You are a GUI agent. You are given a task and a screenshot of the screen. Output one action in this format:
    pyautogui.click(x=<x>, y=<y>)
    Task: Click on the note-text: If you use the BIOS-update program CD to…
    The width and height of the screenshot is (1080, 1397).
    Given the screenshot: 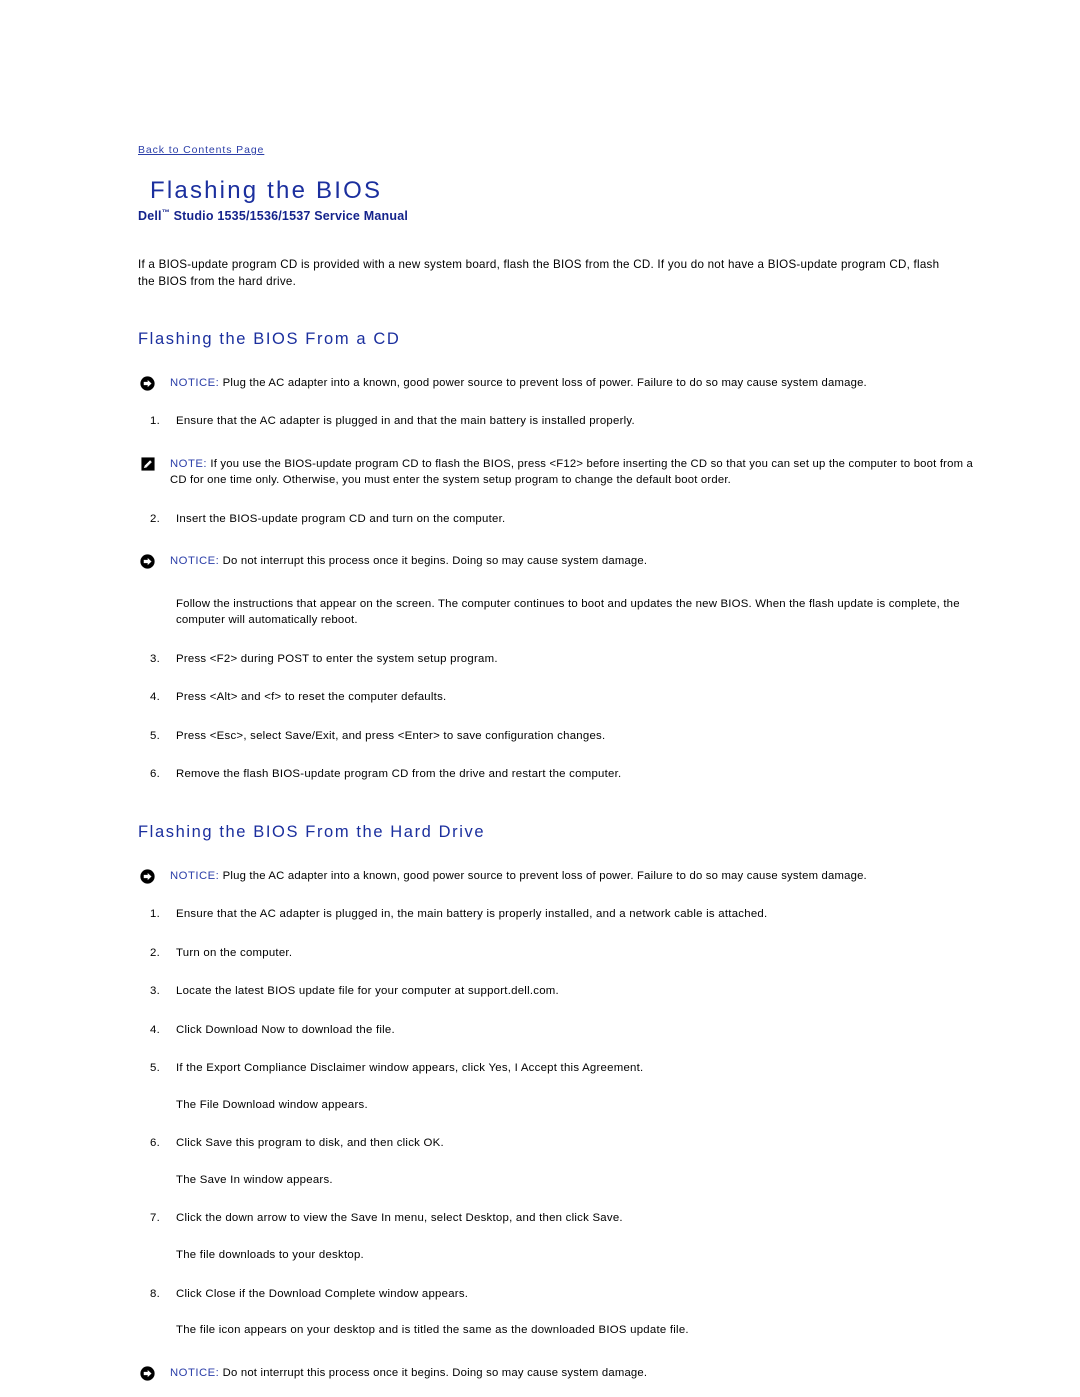 What is the action you would take?
    pyautogui.click(x=572, y=472)
    